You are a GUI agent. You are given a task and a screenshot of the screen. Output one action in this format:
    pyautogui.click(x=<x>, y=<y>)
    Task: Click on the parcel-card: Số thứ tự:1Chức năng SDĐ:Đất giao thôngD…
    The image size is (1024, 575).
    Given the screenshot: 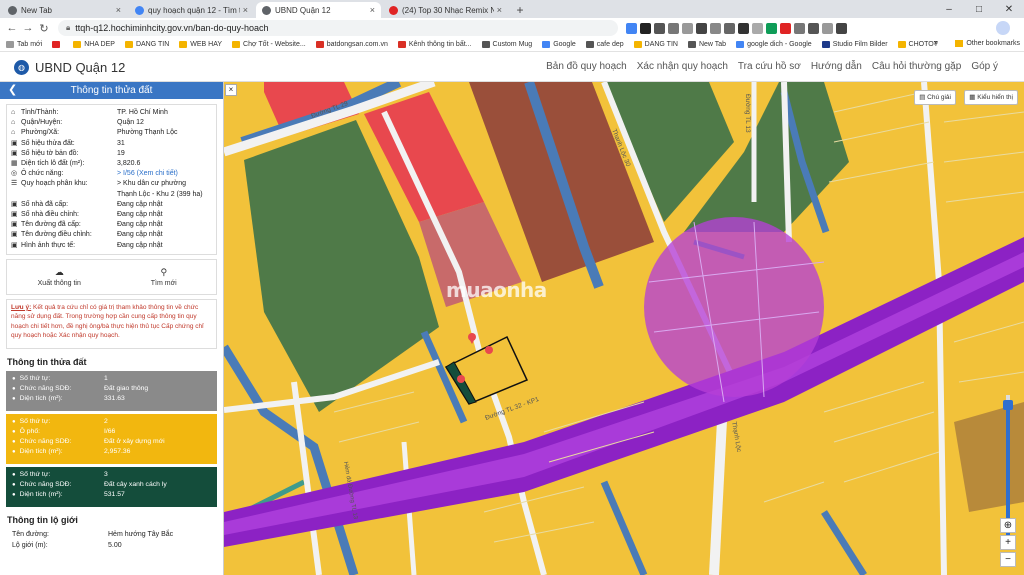 What is the action you would take?
    pyautogui.click(x=111, y=390)
    